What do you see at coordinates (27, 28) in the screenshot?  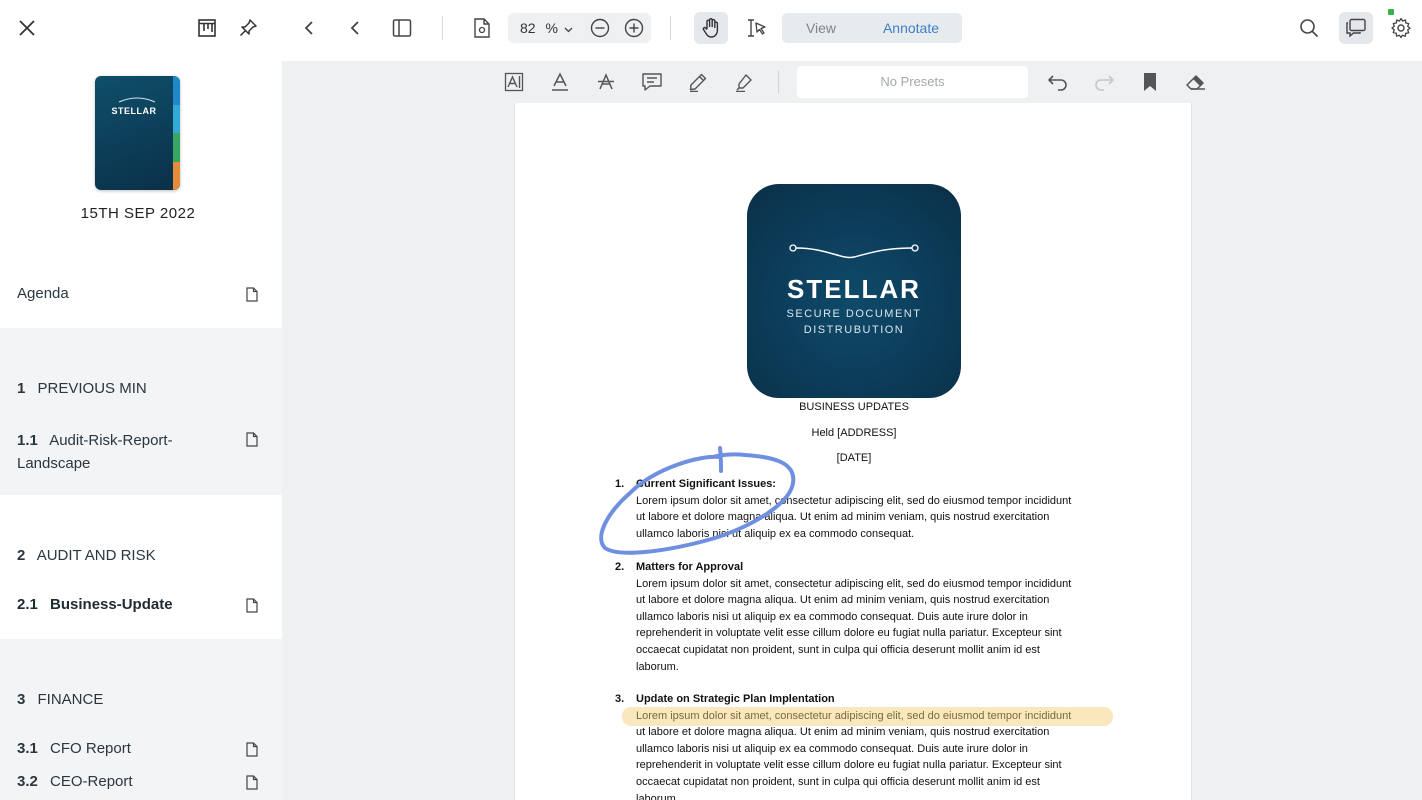 I see `close-button` at bounding box center [27, 28].